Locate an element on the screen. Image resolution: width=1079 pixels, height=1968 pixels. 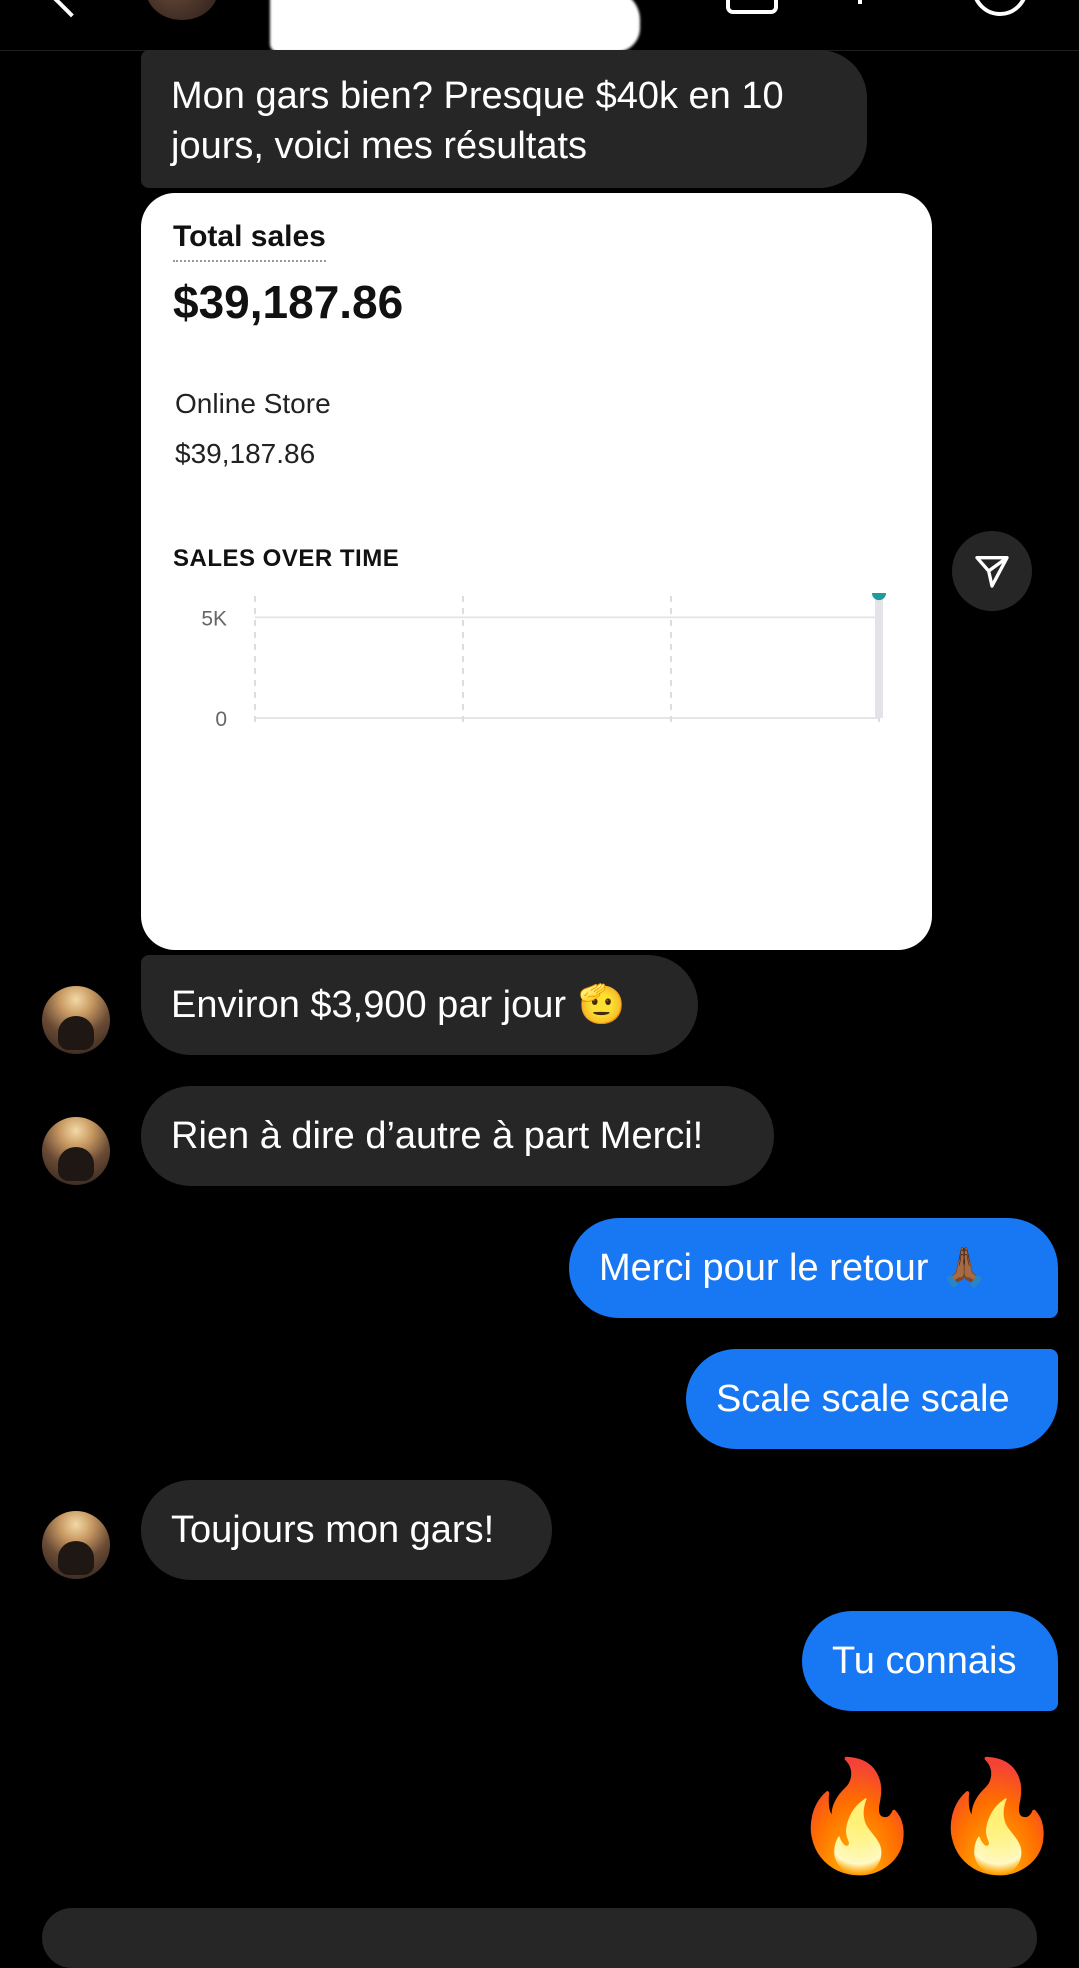
share-button is located at coordinates (992, 571).